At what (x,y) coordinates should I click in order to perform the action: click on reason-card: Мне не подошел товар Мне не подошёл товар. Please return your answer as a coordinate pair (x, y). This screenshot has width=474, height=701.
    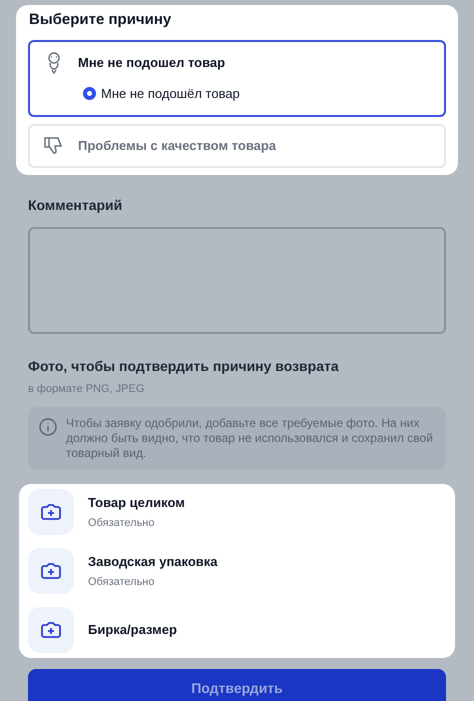
    Looking at the image, I should click on (237, 78).